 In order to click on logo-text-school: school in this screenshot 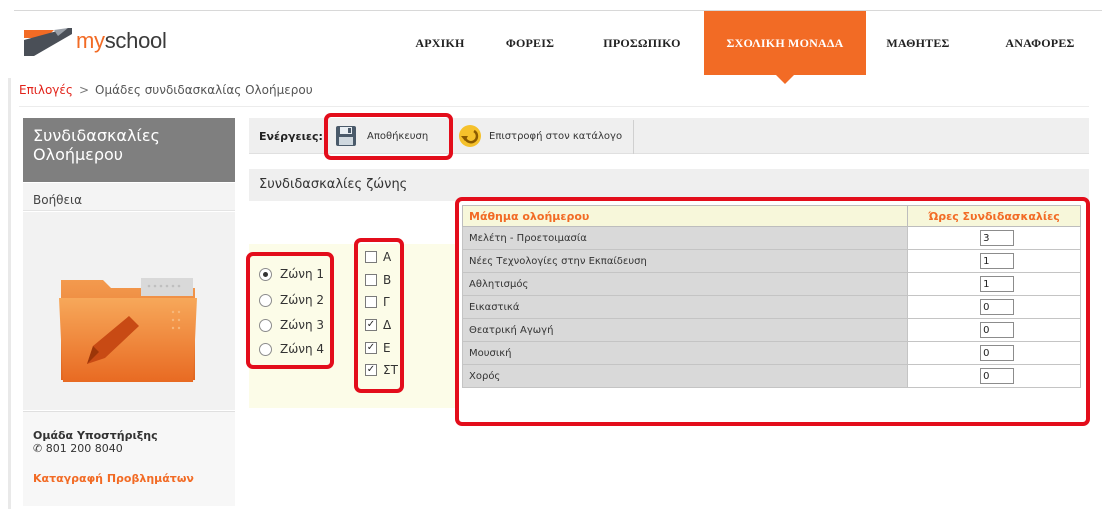, I will do `click(135, 40)`.